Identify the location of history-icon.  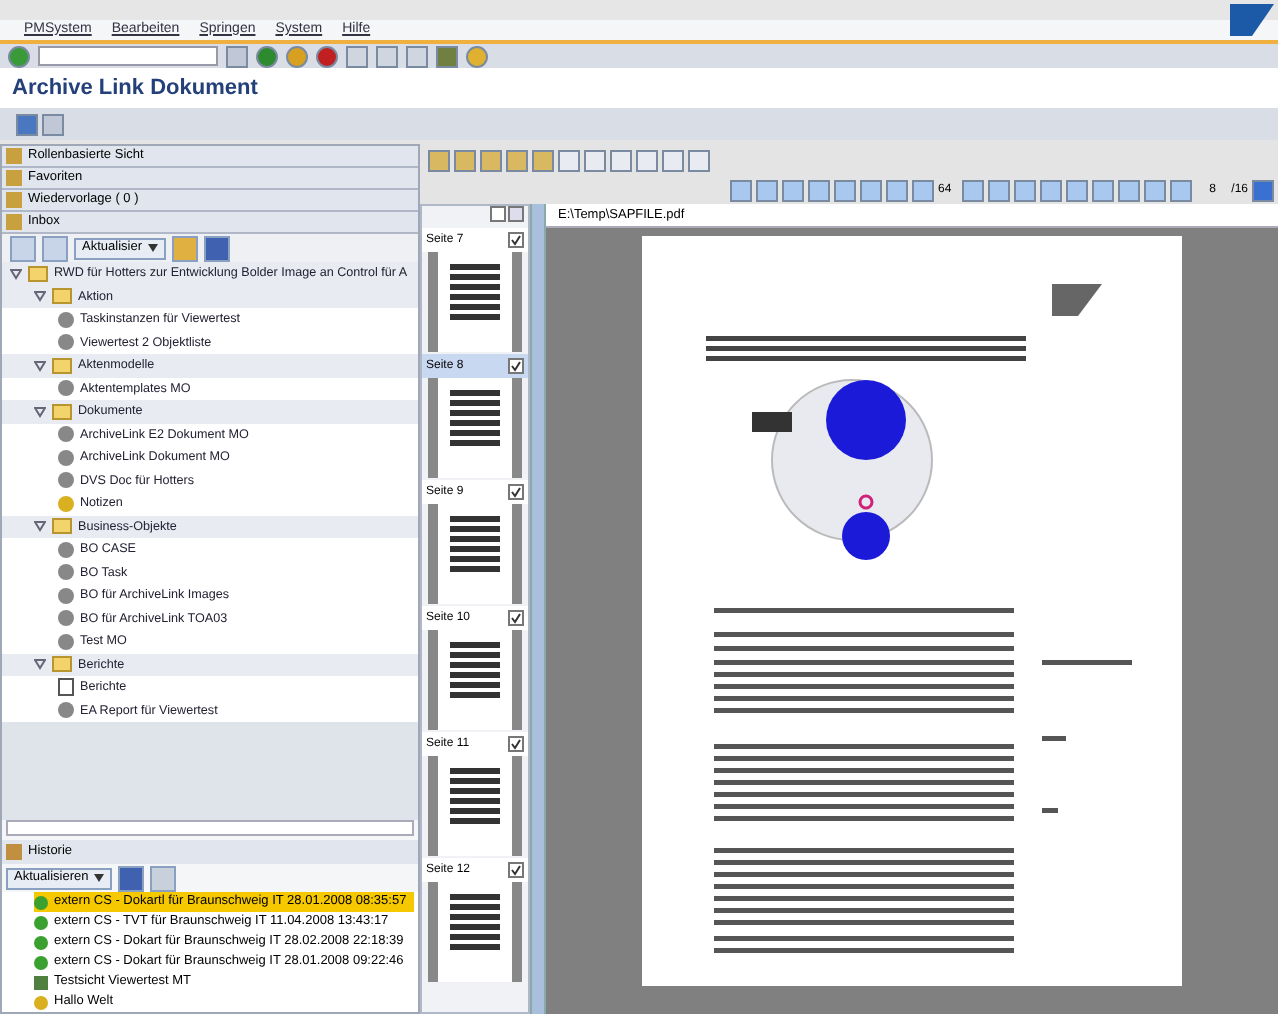
(14, 852).